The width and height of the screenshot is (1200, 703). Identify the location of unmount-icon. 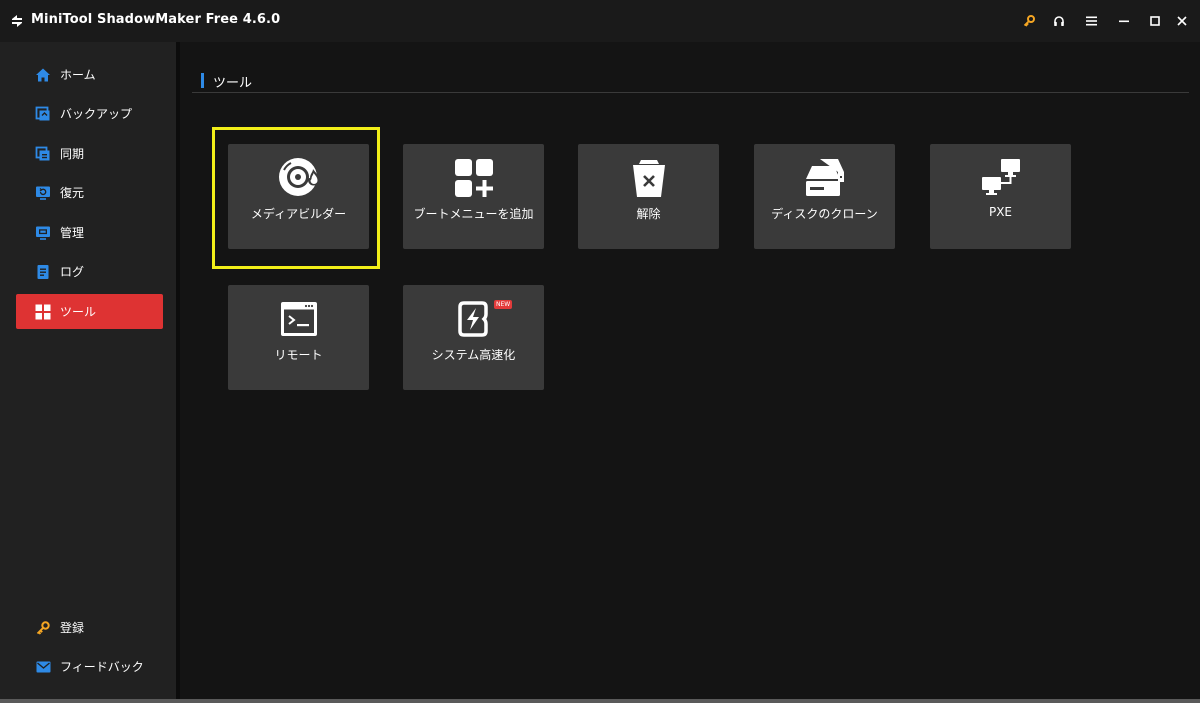
(649, 178).